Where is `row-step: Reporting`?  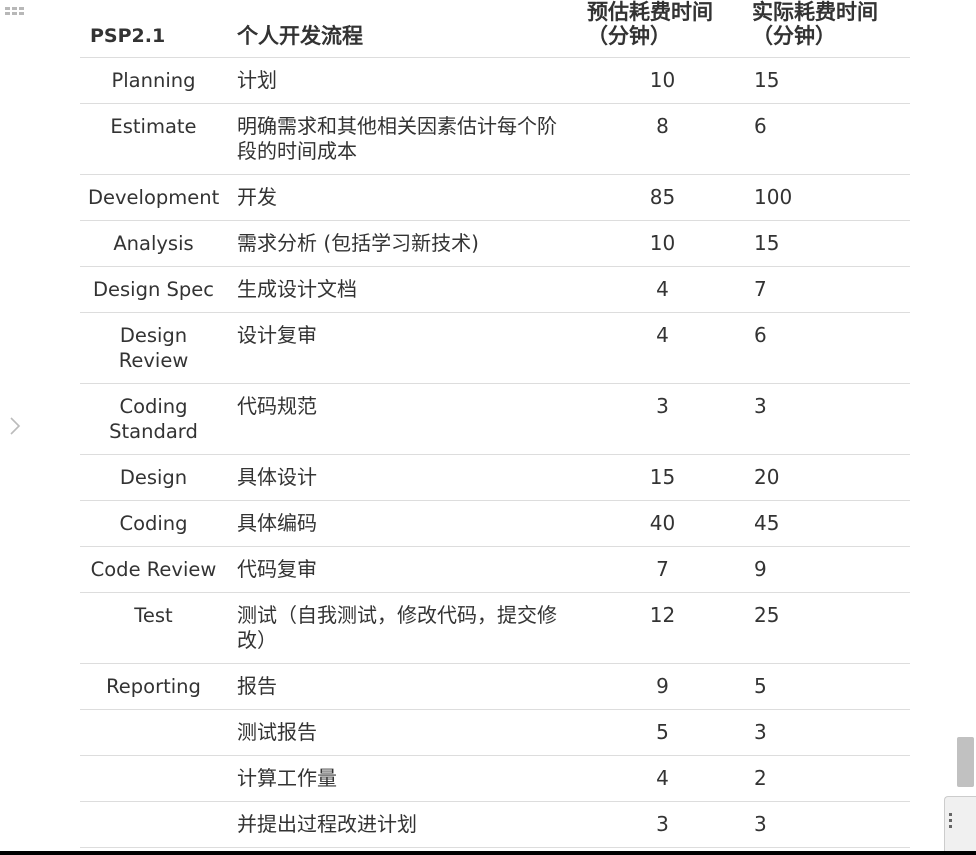
row-step: Reporting is located at coordinates (153, 686).